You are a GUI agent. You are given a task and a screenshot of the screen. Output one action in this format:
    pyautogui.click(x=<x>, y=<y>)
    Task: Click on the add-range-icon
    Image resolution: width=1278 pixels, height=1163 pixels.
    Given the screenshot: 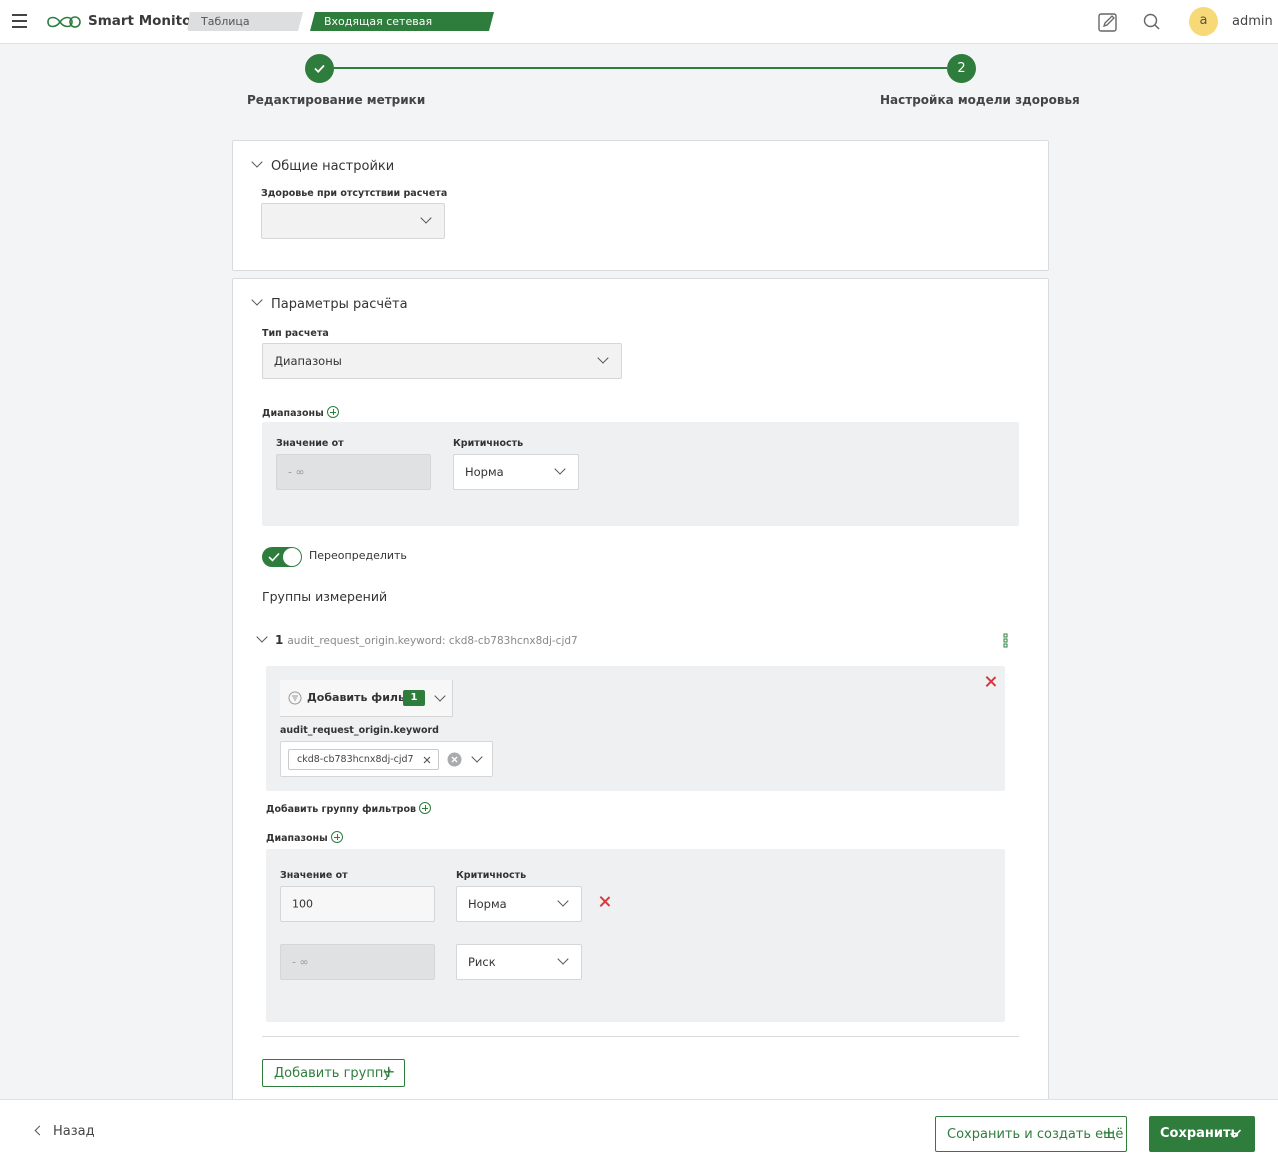 What is the action you would take?
    pyautogui.click(x=332, y=412)
    